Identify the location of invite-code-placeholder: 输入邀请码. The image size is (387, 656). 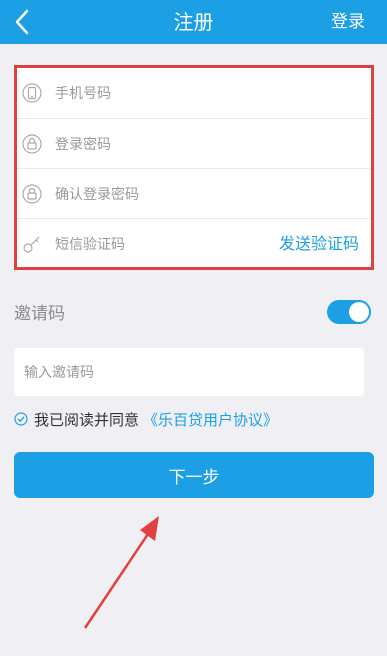
(59, 373).